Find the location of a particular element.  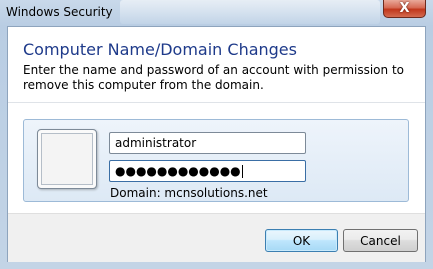

close-button: X is located at coordinates (404, 9).